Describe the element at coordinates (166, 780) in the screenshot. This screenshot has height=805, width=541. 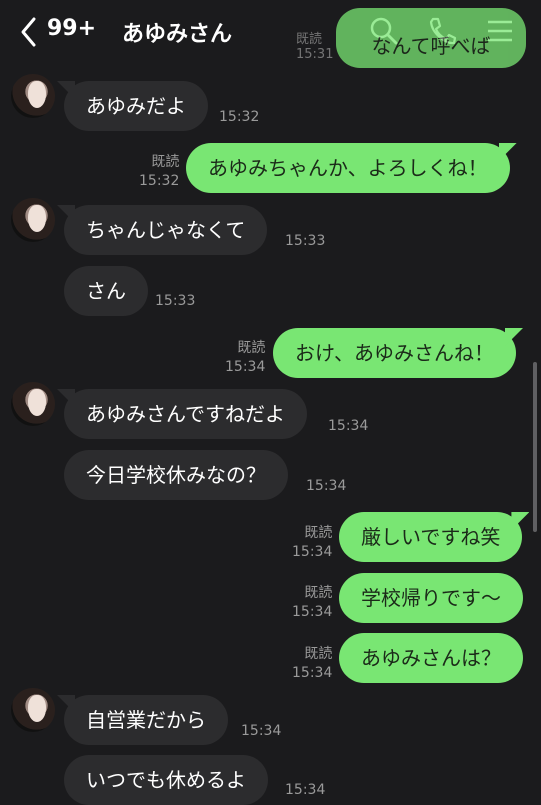
I see `incoming-message: いつでも休めるよ` at that location.